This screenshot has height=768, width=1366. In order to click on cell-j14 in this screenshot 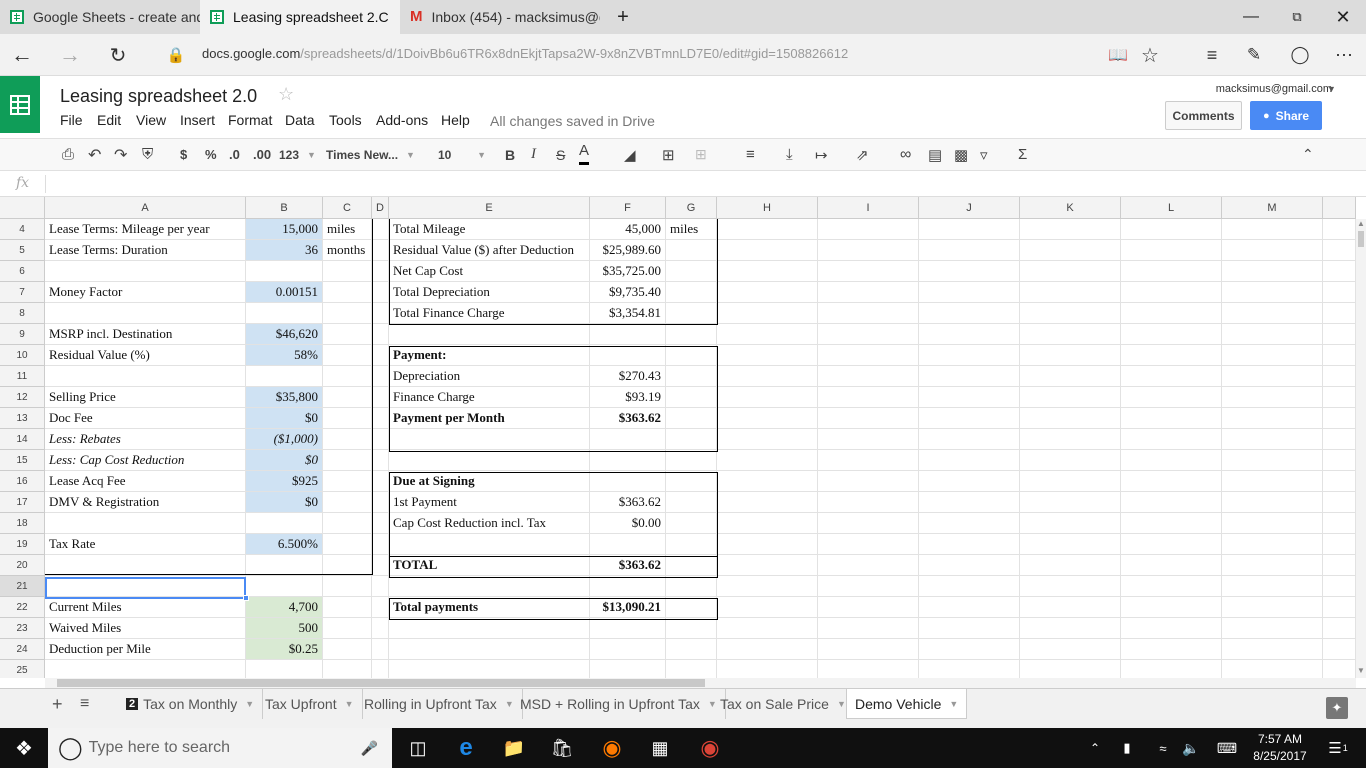, I will do `click(969, 439)`.